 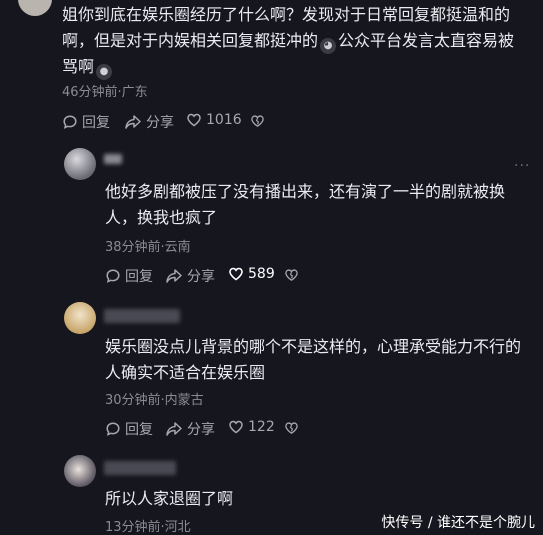 What do you see at coordinates (148, 247) in the screenshot?
I see `reply-meta: 38分钟前·云南` at bounding box center [148, 247].